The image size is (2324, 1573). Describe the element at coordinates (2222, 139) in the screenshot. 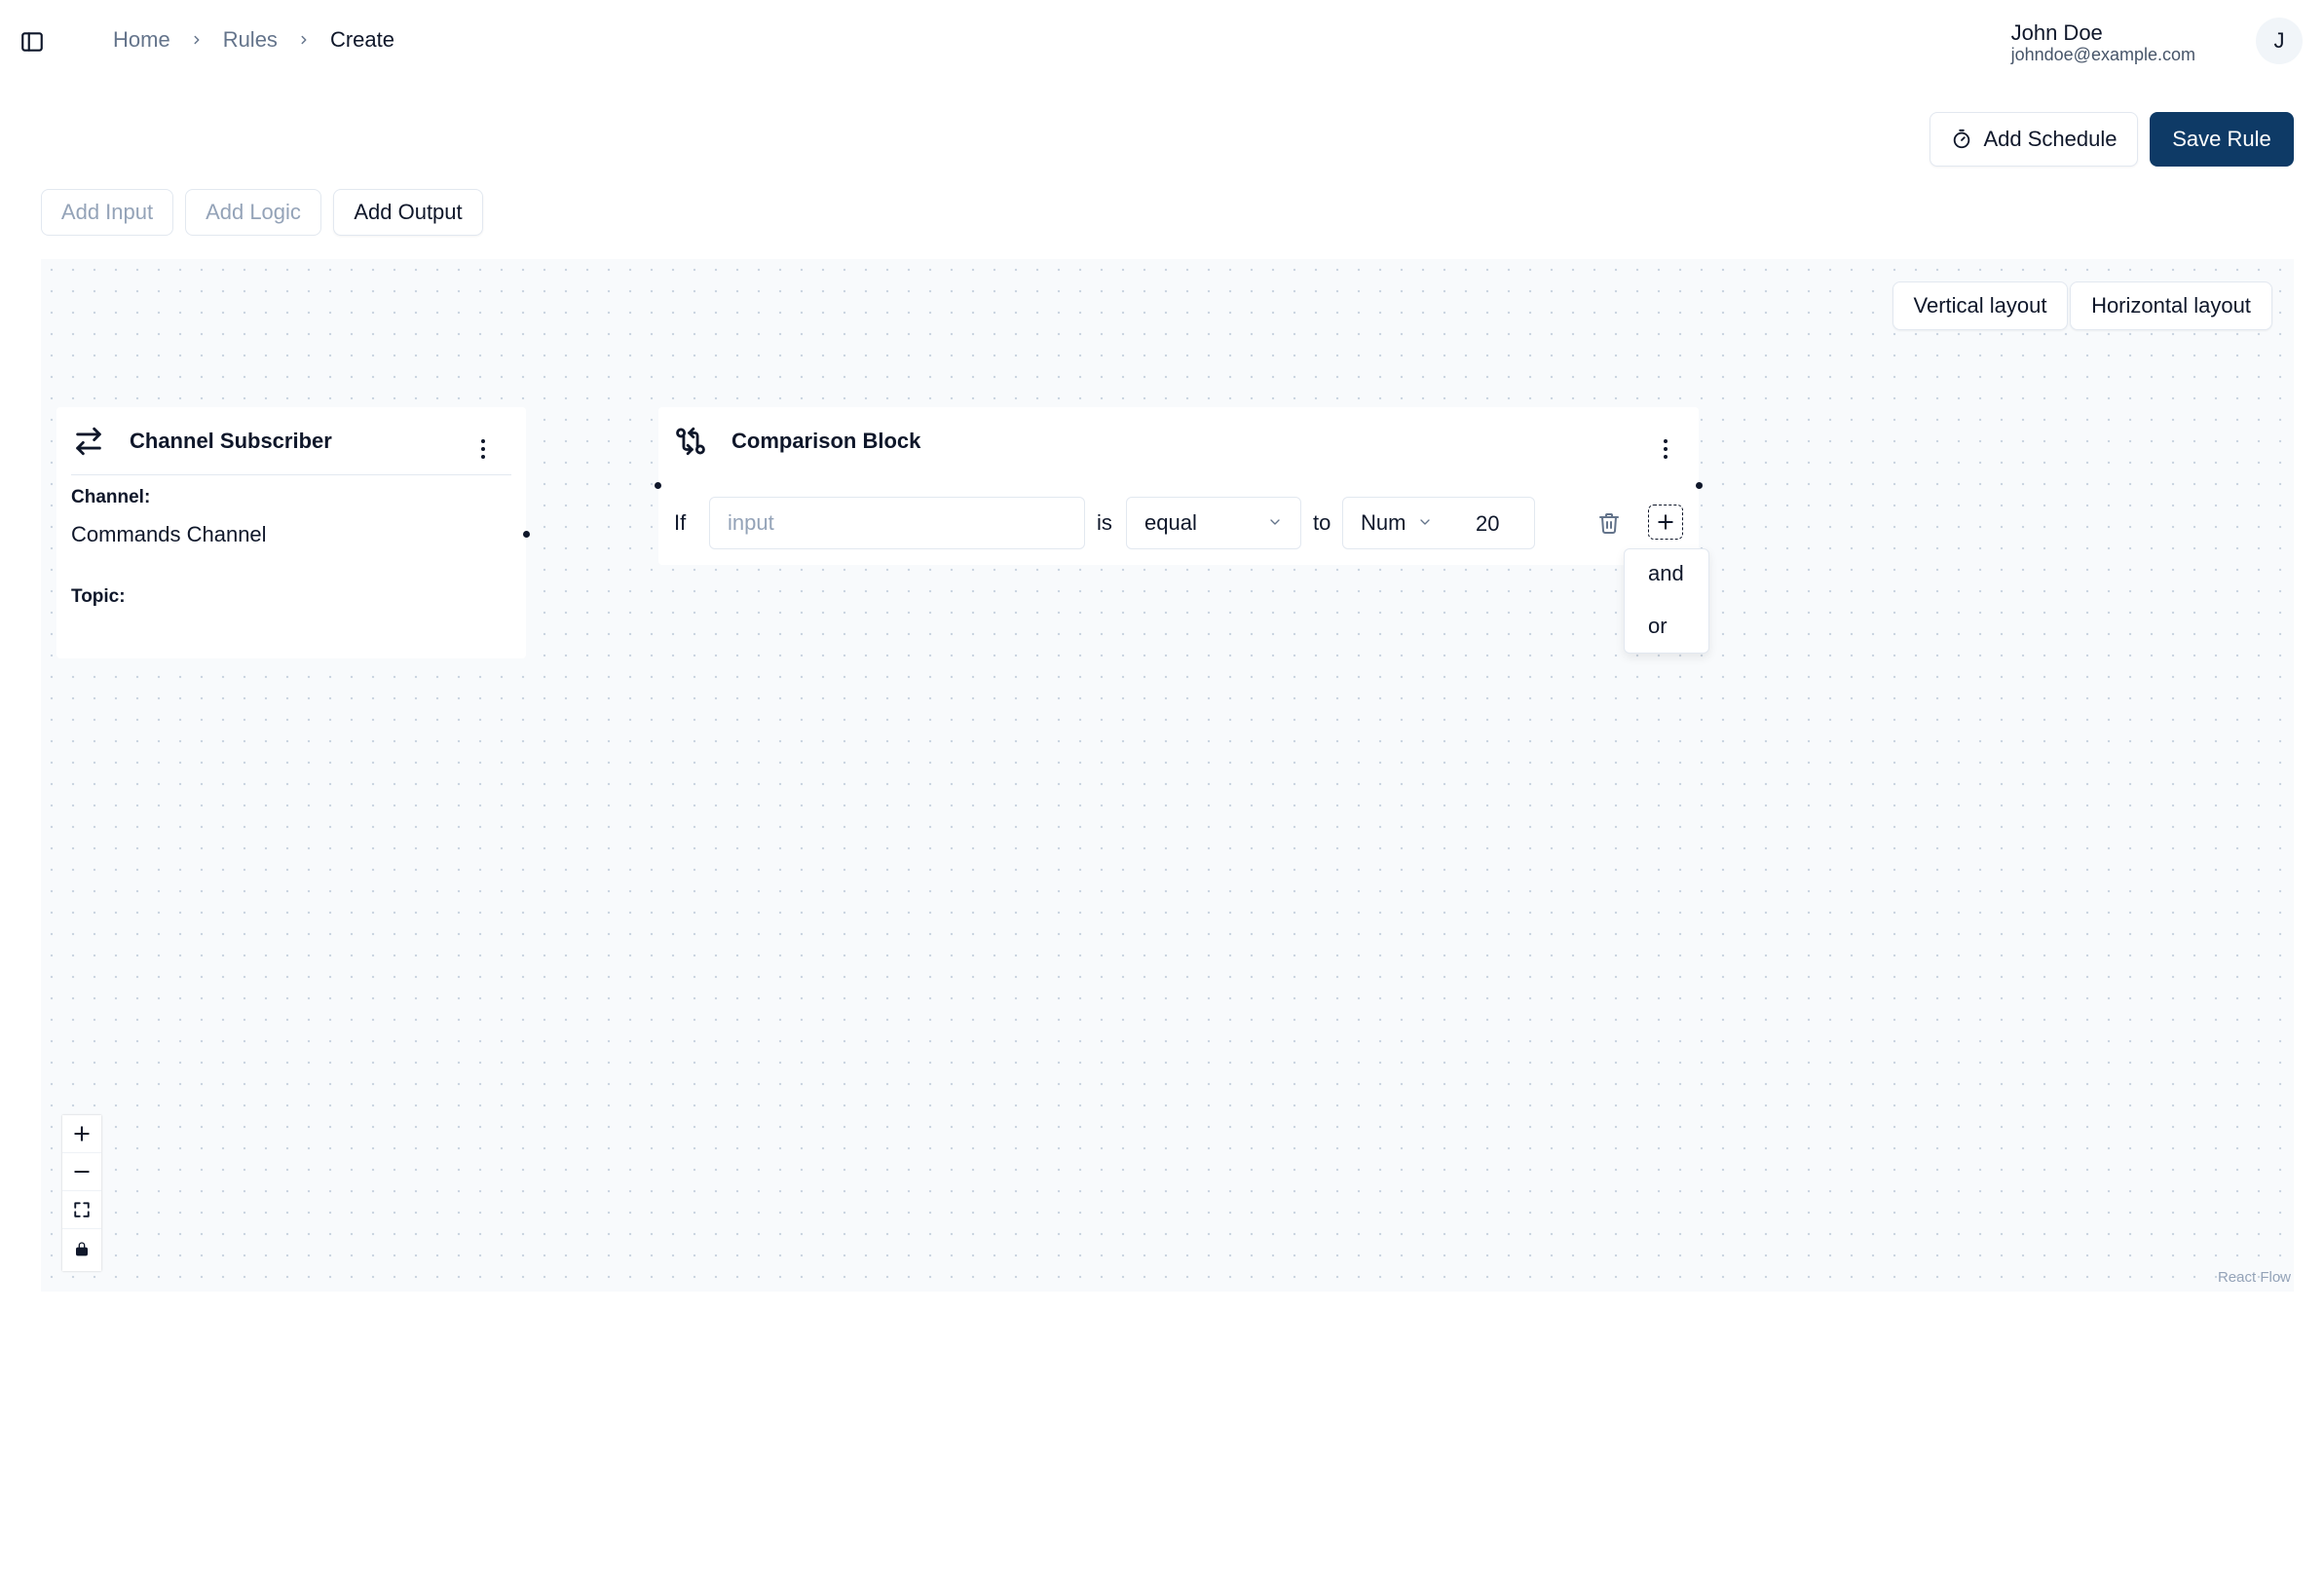

I see `save-rule-button: Save Rule` at that location.